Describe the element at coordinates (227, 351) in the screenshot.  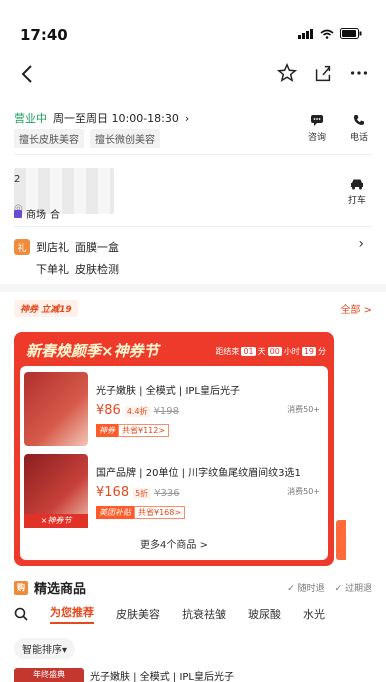
I see `countdown-prefix: 距结束` at that location.